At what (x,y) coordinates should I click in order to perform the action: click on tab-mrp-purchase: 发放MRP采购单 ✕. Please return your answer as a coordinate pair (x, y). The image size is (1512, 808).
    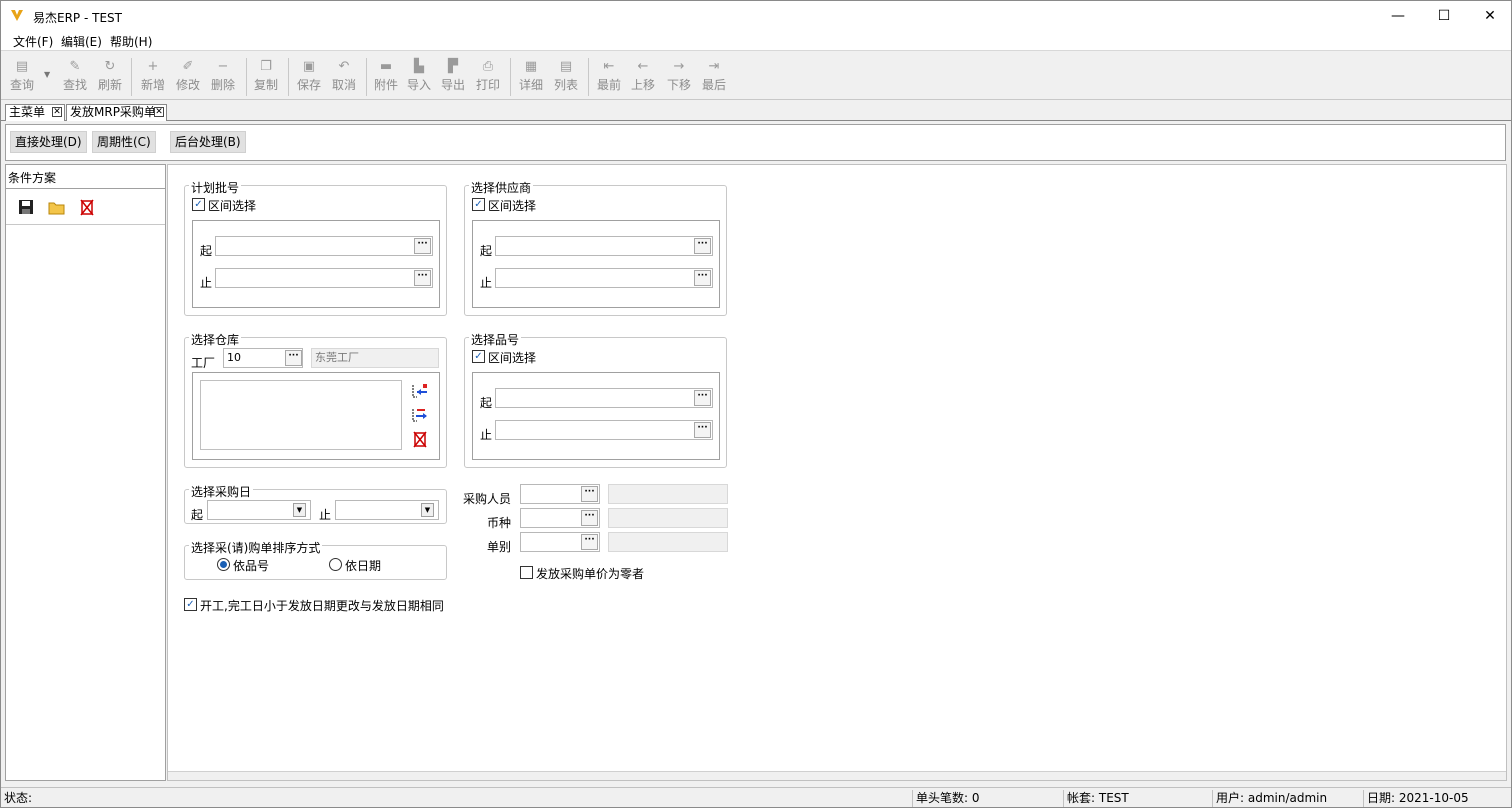
    Looking at the image, I should click on (116, 112).